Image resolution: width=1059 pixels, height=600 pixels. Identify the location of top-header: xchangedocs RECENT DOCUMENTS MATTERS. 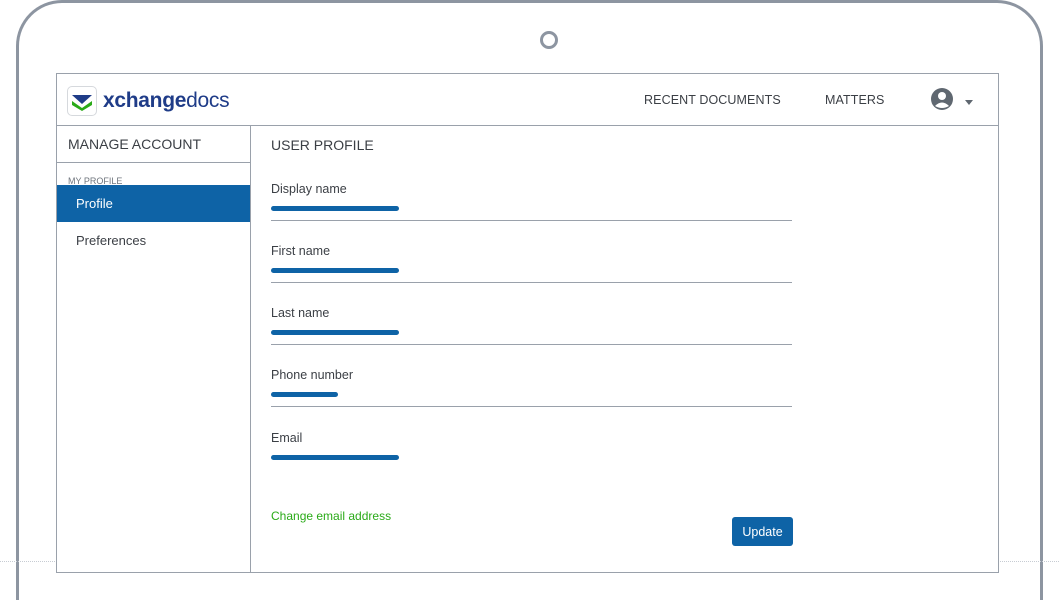
(527, 100).